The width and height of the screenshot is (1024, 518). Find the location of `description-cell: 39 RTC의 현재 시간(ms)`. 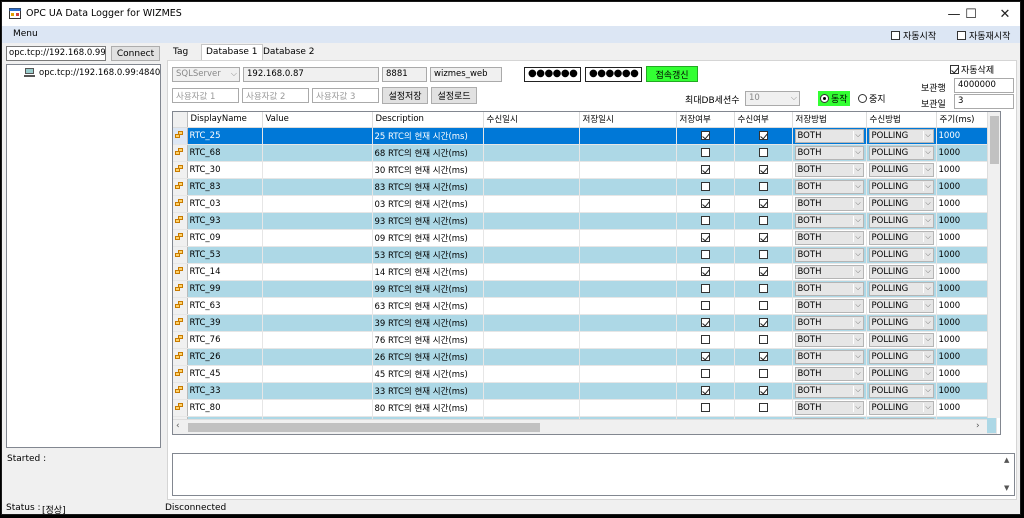

description-cell: 39 RTC의 현재 시간(ms) is located at coordinates (428, 323).